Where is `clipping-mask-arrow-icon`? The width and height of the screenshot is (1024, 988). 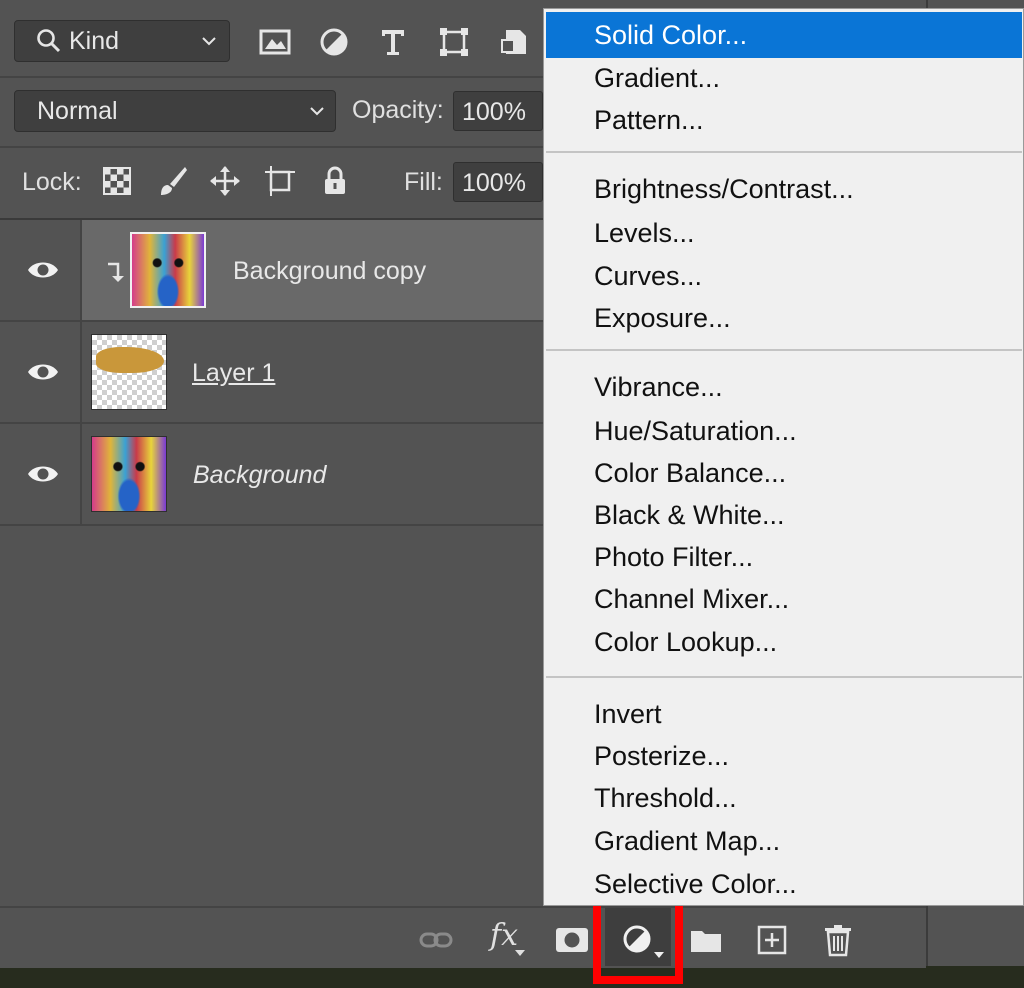 clipping-mask-arrow-icon is located at coordinates (116, 272).